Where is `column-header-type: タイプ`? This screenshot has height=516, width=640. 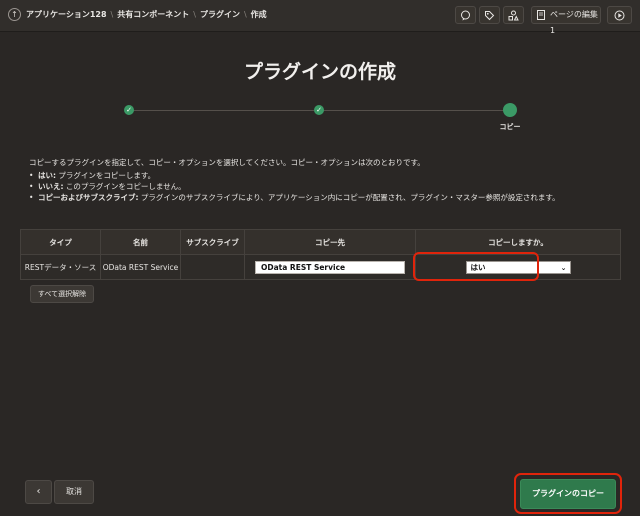
column-header-type: タイプ is located at coordinates (60, 242).